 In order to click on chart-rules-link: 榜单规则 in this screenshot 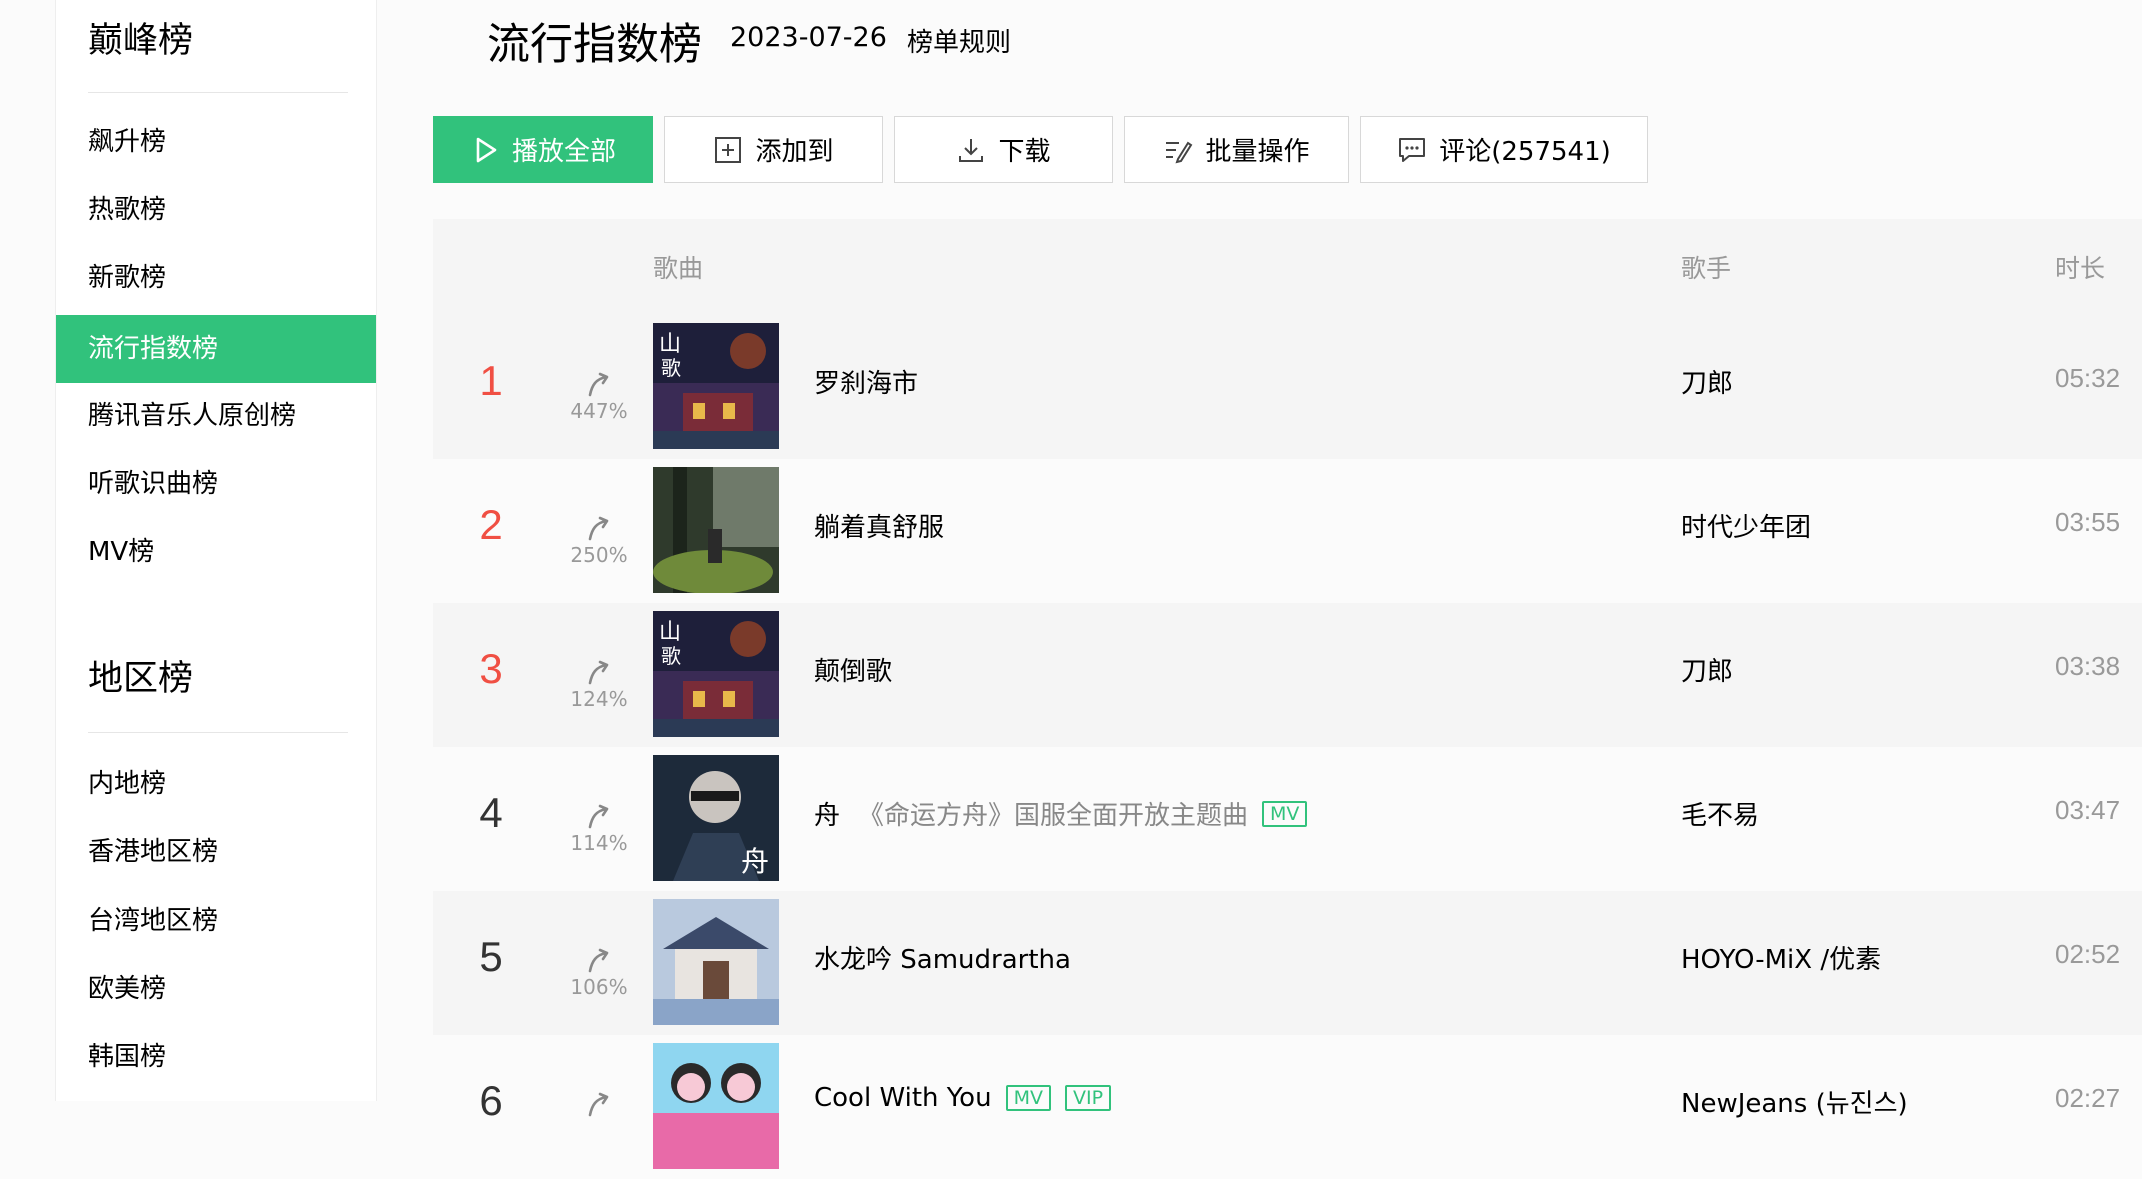, I will do `click(959, 40)`.